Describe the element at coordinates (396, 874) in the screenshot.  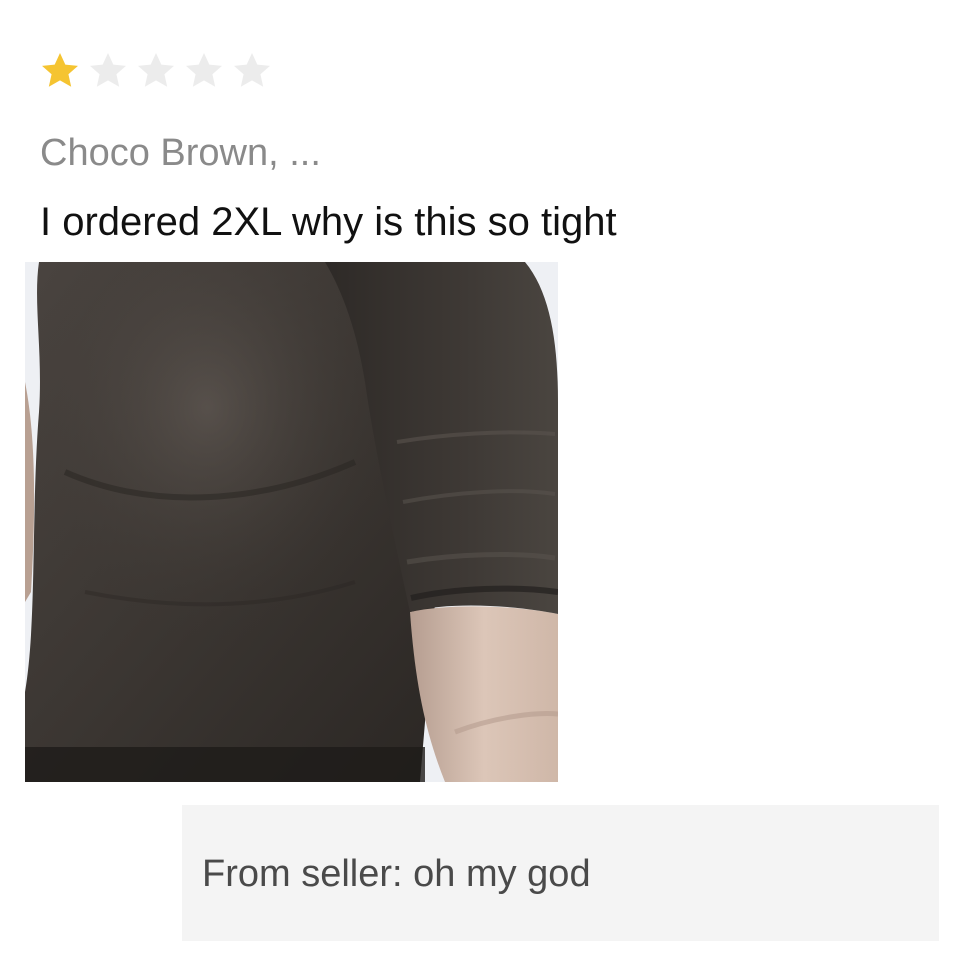
I see `seller-reply-text: From seller: oh my god` at that location.